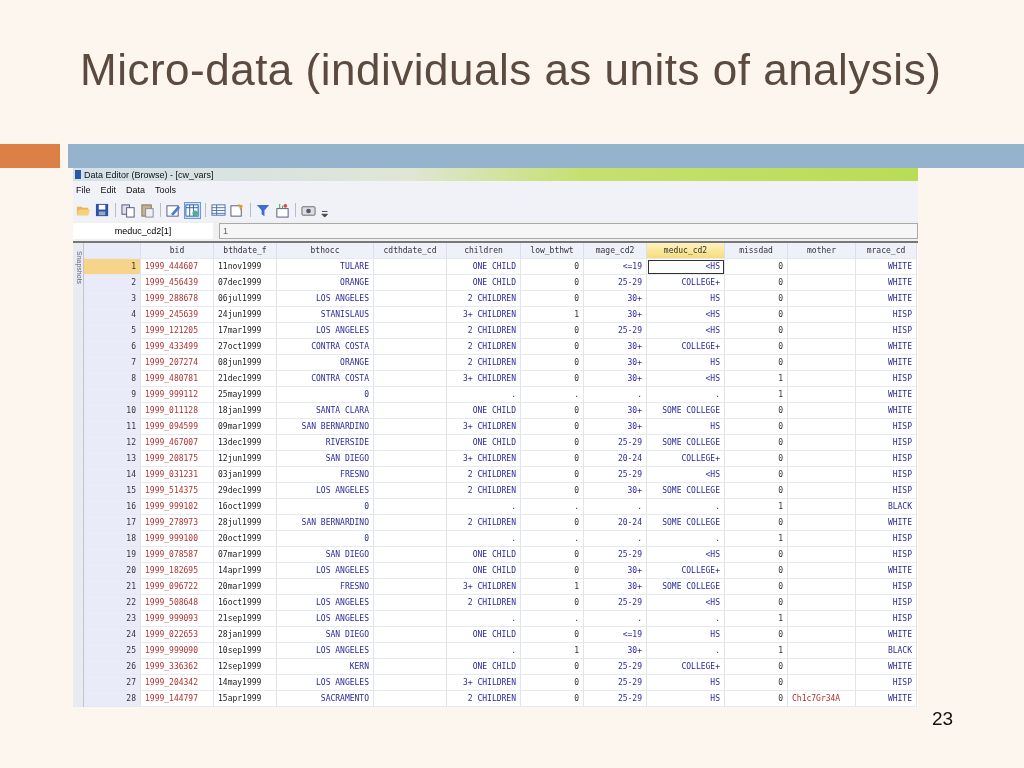  Describe the element at coordinates (177, 251) in the screenshot. I see `column-header: bid` at that location.